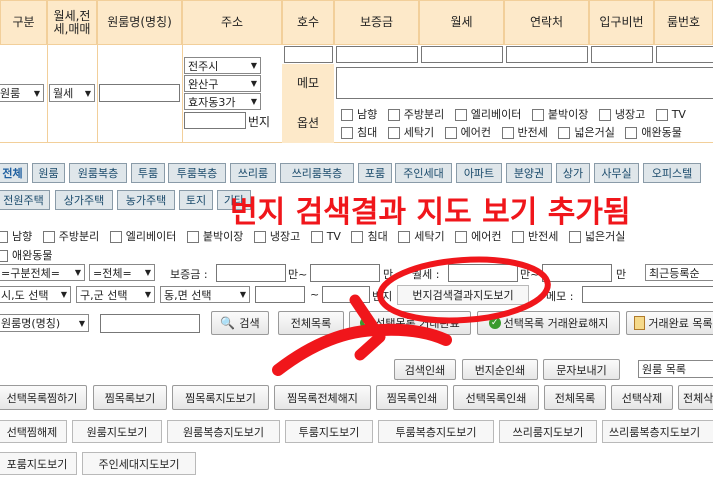 The image size is (713, 485). What do you see at coordinates (464, 290) in the screenshot?
I see `annotation-circle` at bounding box center [464, 290].